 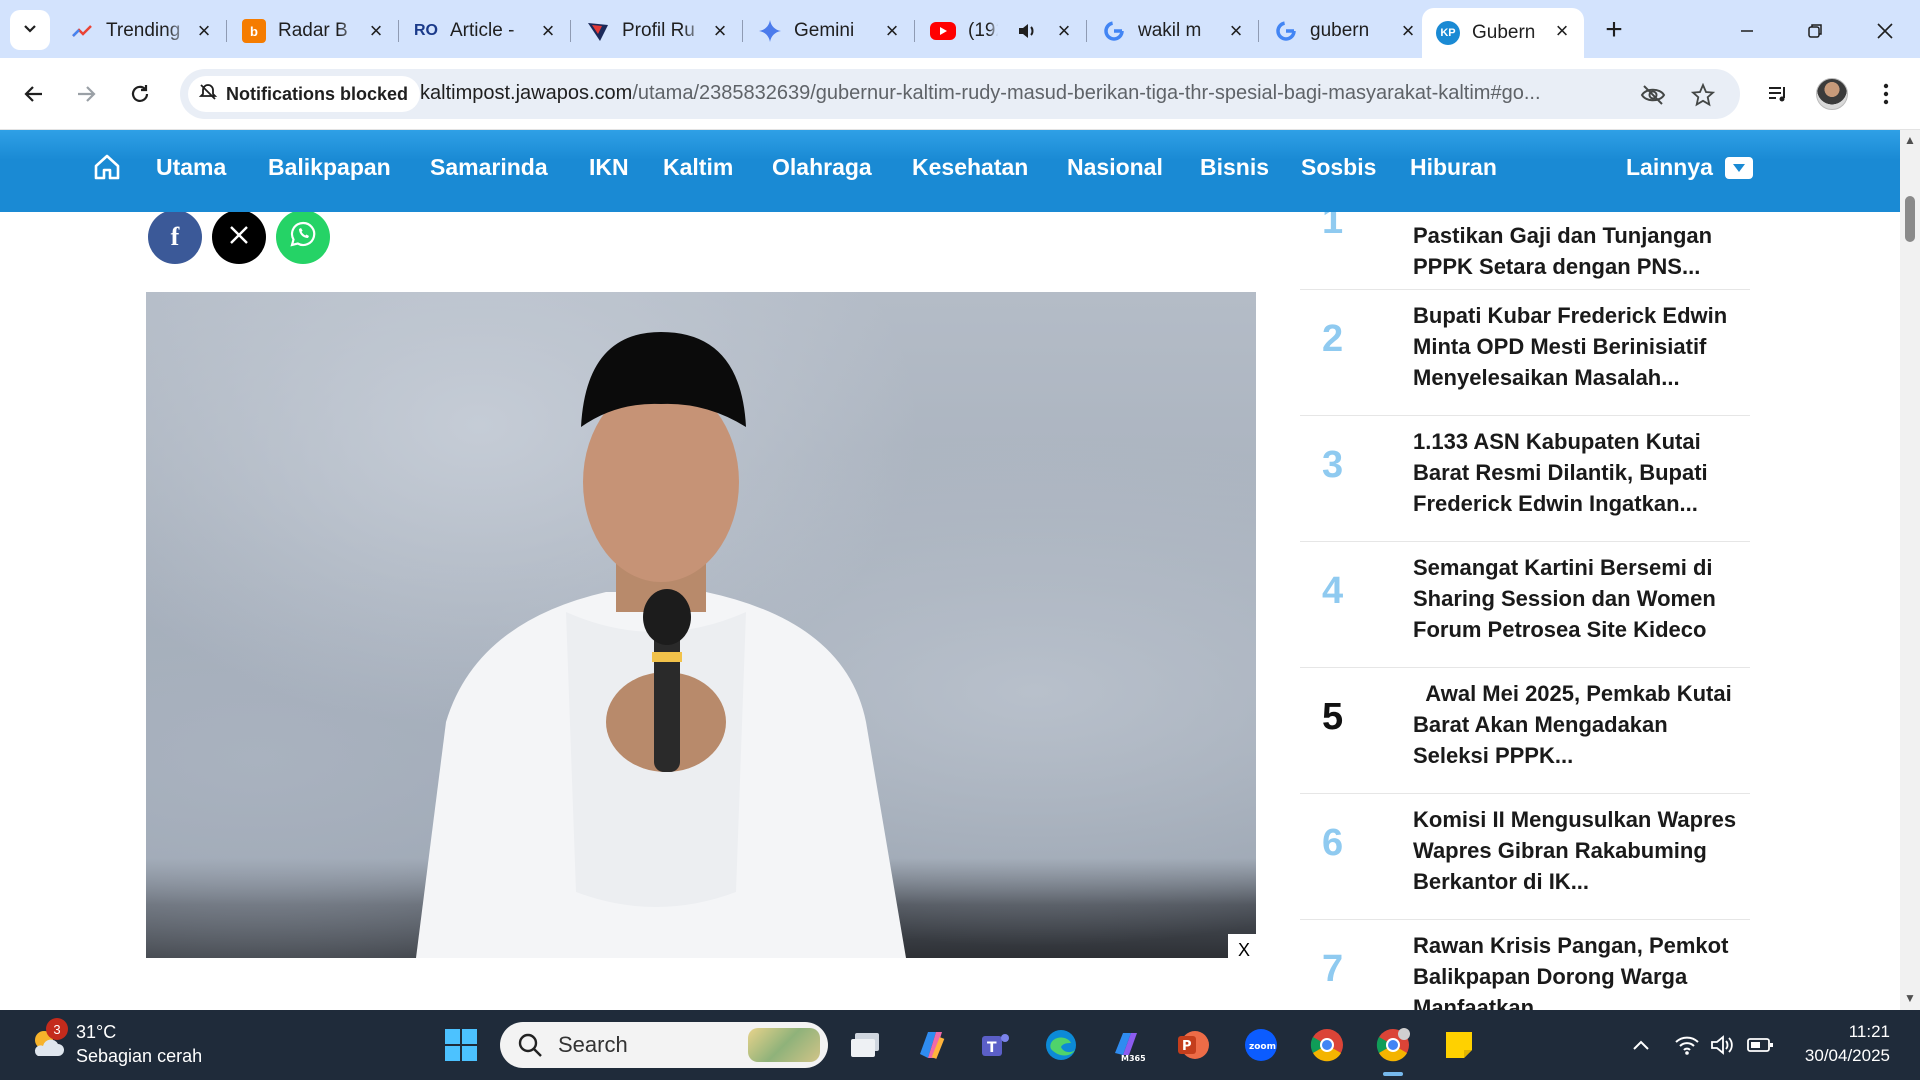 I want to click on profile-avatar, so click(x=1832, y=94).